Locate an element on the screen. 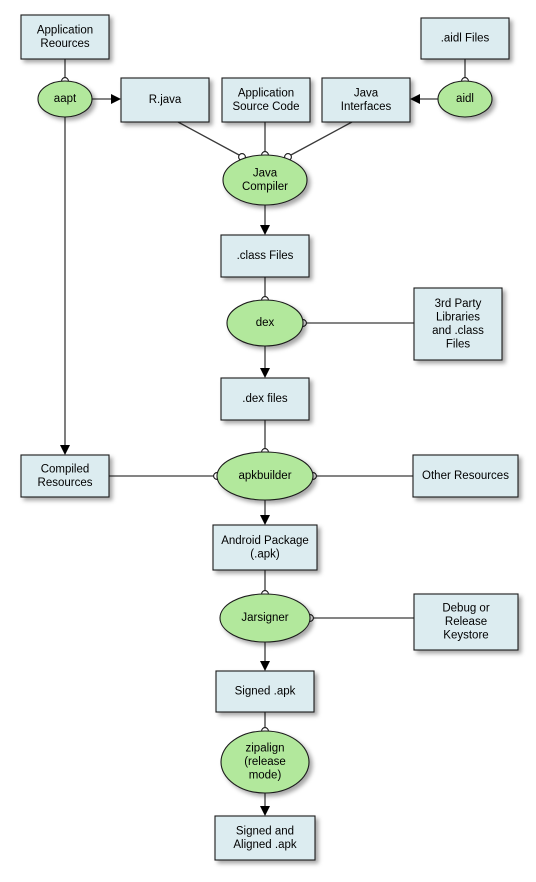 This screenshot has width=536, height=882. node-label-signed-apk: Signed .apk is located at coordinates (265, 692).